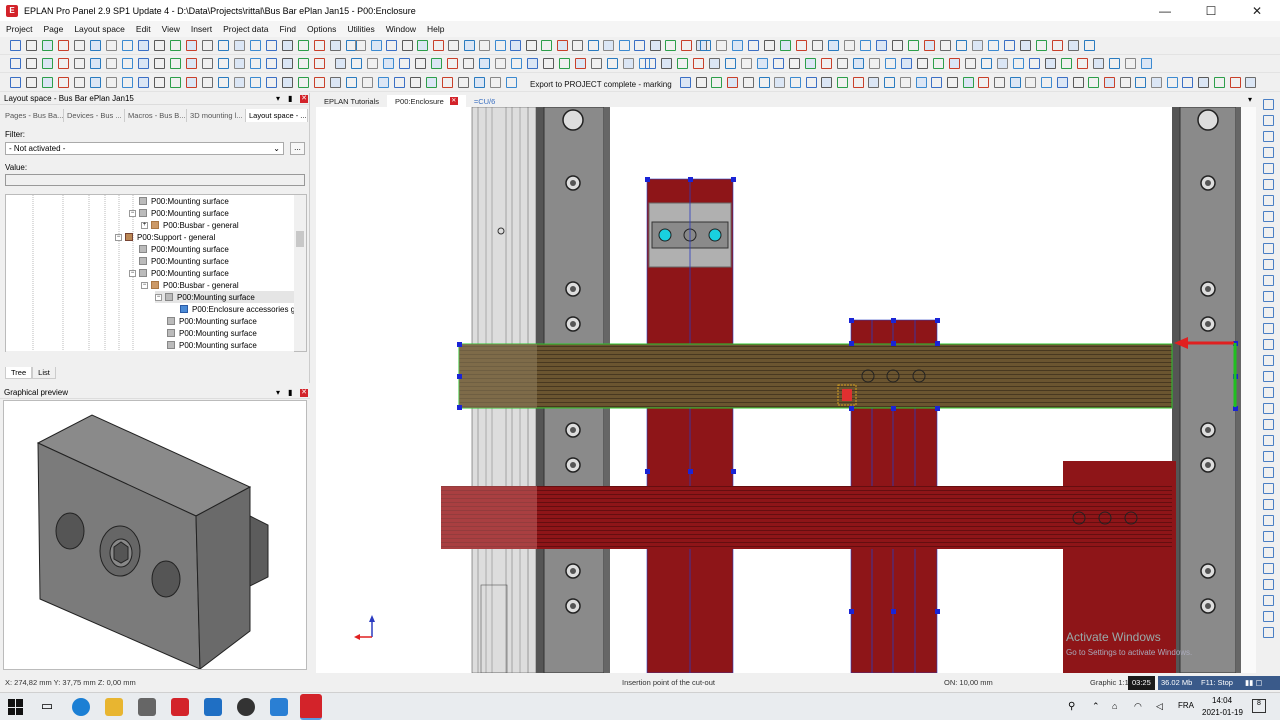 Image resolution: width=1280 pixels, height=720 pixels. What do you see at coordinates (147, 707) in the screenshot?
I see `calculator-icon` at bounding box center [147, 707].